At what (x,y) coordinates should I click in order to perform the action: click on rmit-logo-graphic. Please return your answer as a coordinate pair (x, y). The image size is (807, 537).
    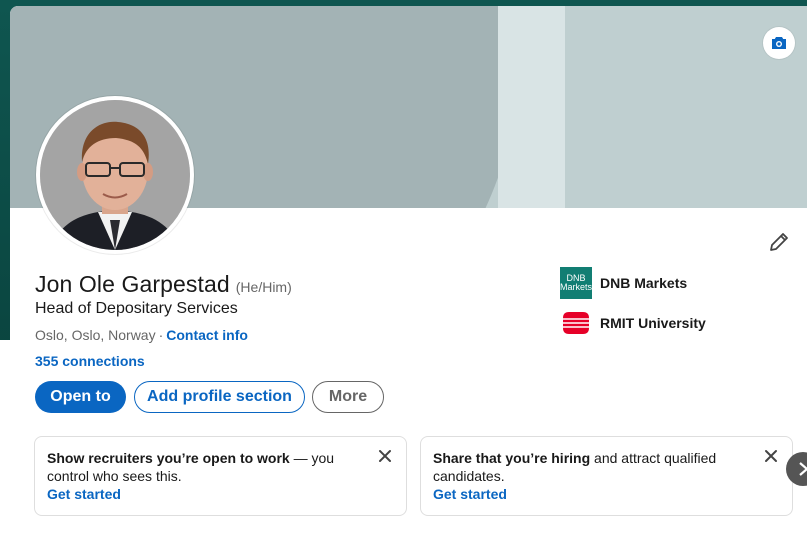
    Looking at the image, I should click on (576, 323).